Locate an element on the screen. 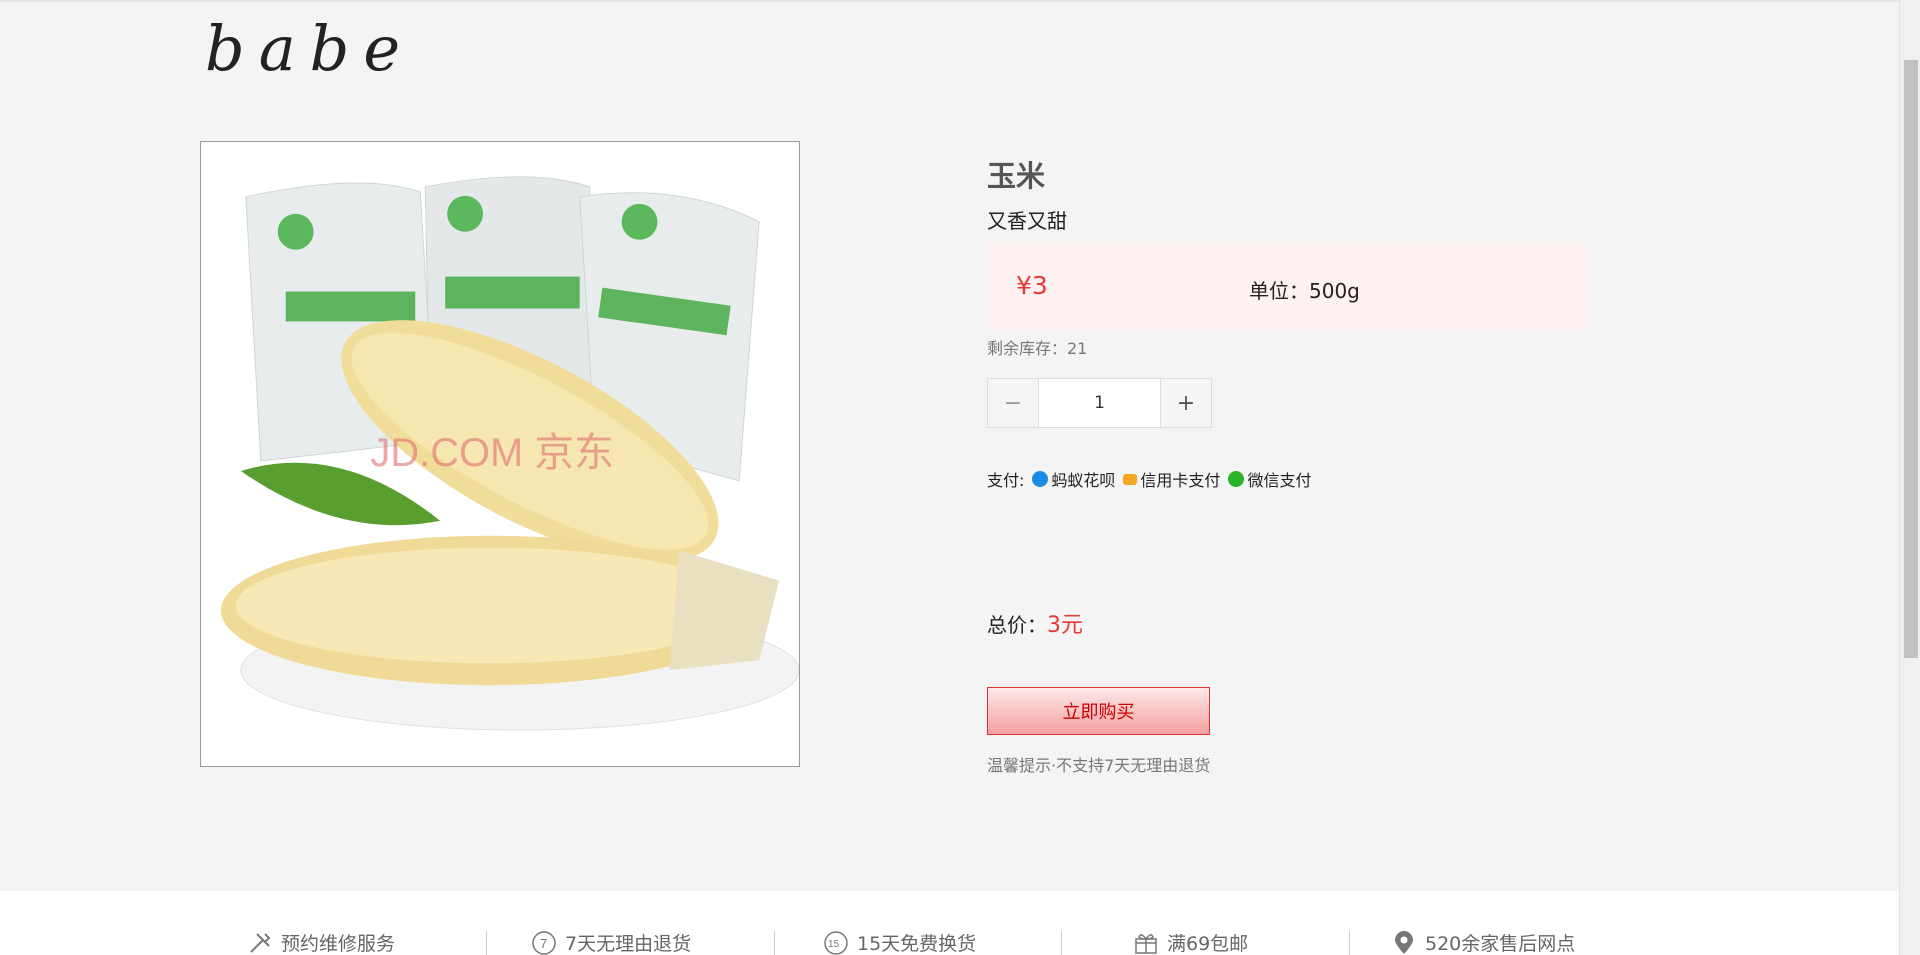  price-box: ¥3 单位：500g is located at coordinates (1287, 287).